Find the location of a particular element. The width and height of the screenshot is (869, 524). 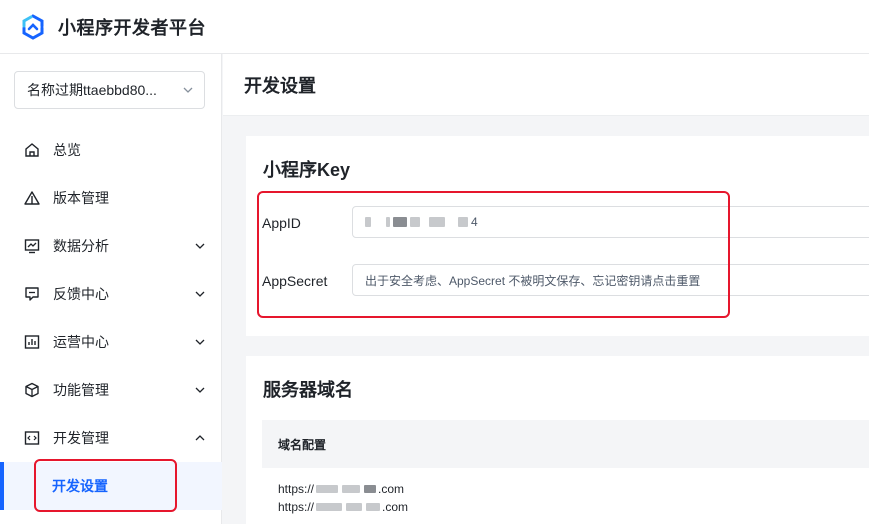

sidebar-item-features: 功能管理 is located at coordinates (111, 390).